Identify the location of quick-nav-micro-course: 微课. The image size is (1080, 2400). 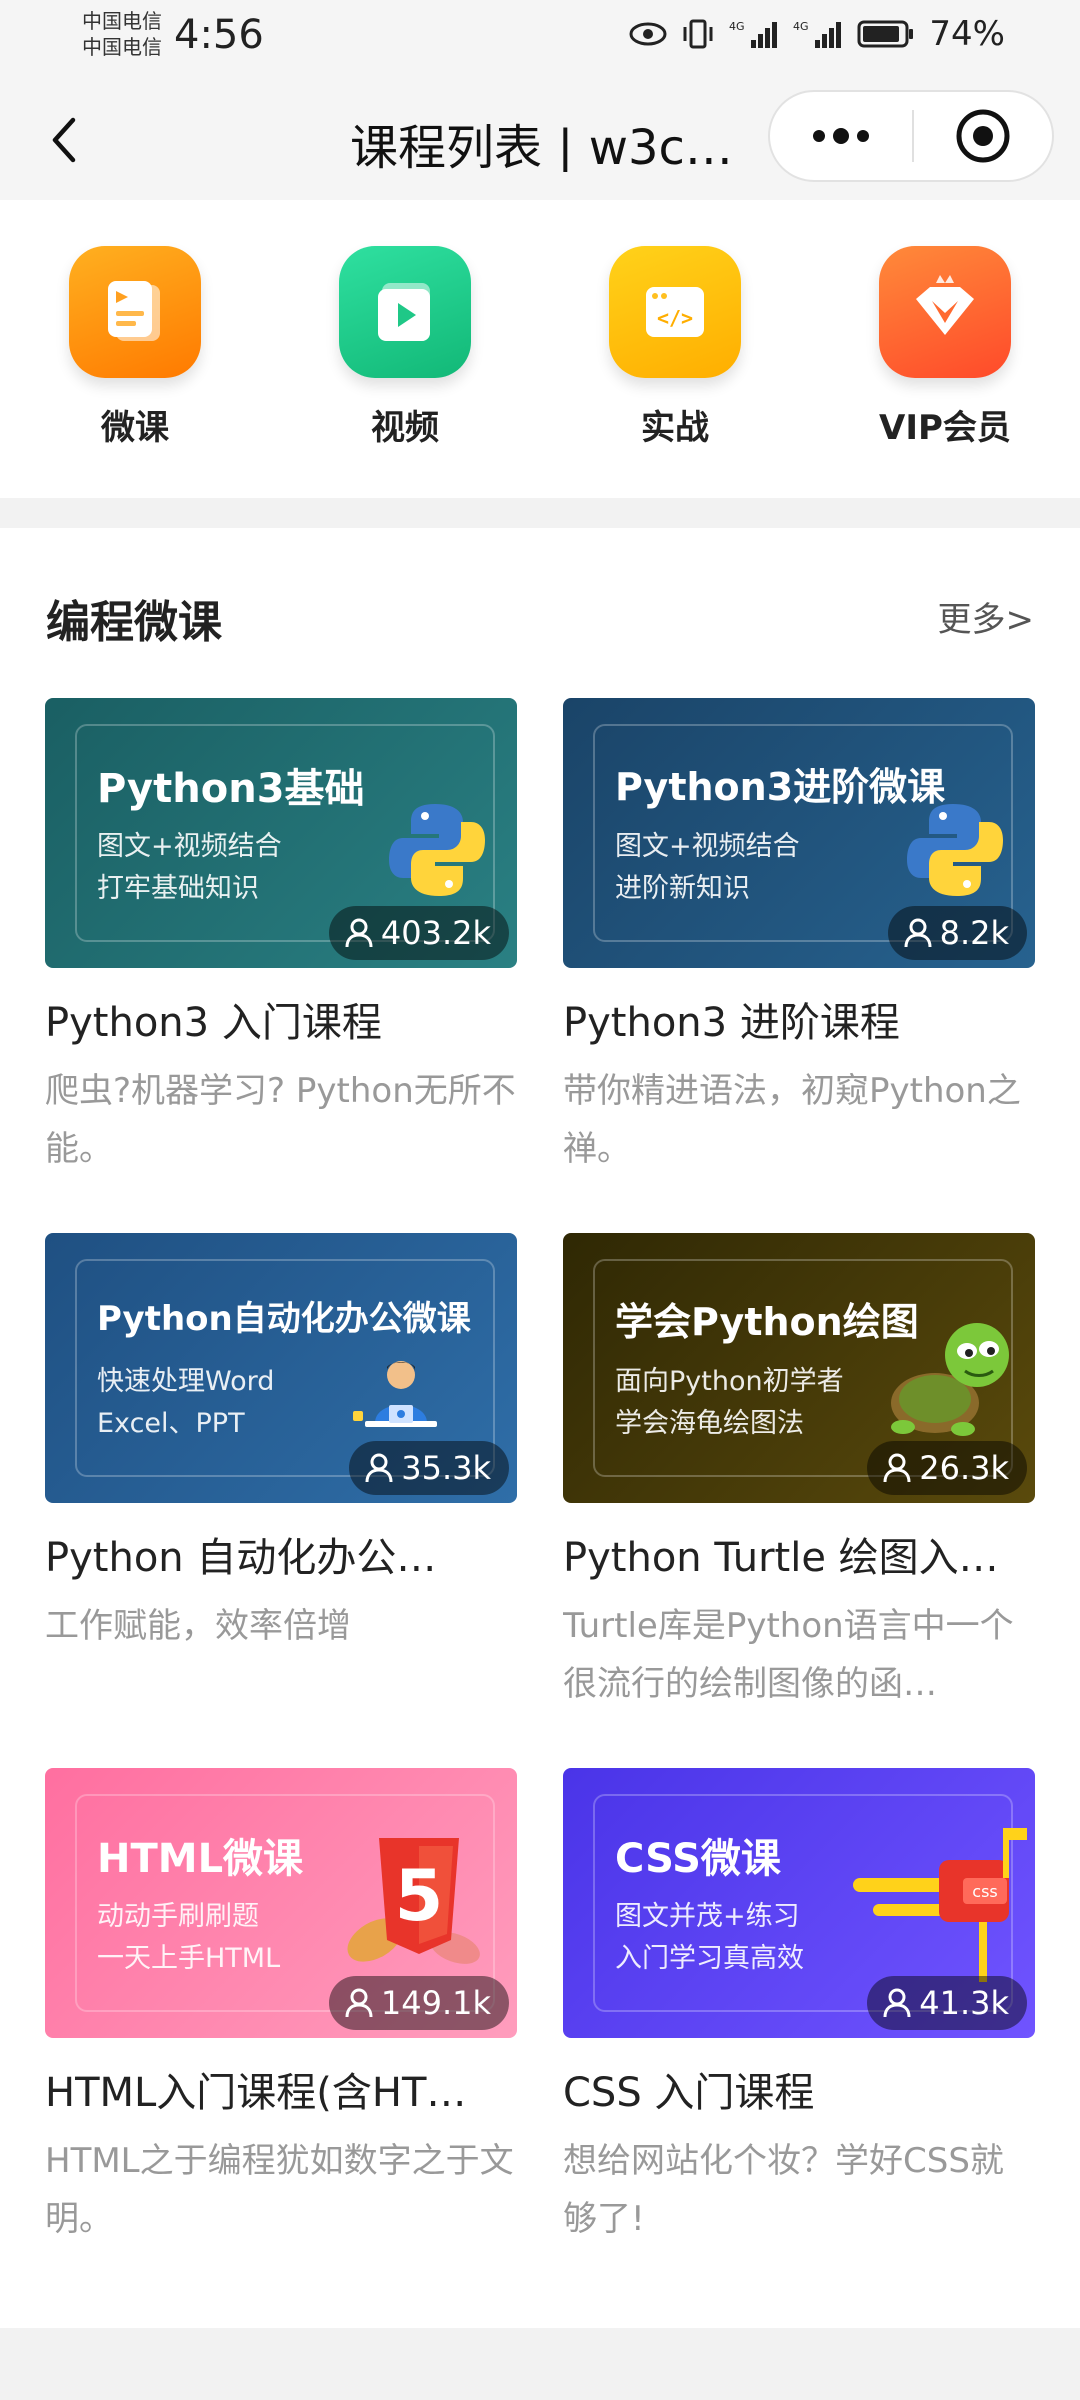
(135, 347).